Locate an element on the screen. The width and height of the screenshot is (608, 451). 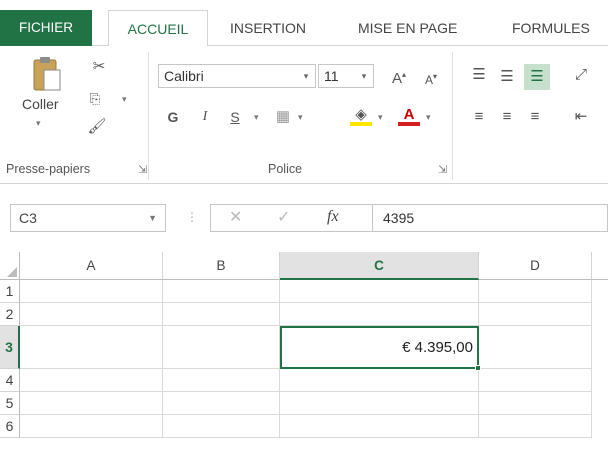
cell-d6 is located at coordinates (535, 426).